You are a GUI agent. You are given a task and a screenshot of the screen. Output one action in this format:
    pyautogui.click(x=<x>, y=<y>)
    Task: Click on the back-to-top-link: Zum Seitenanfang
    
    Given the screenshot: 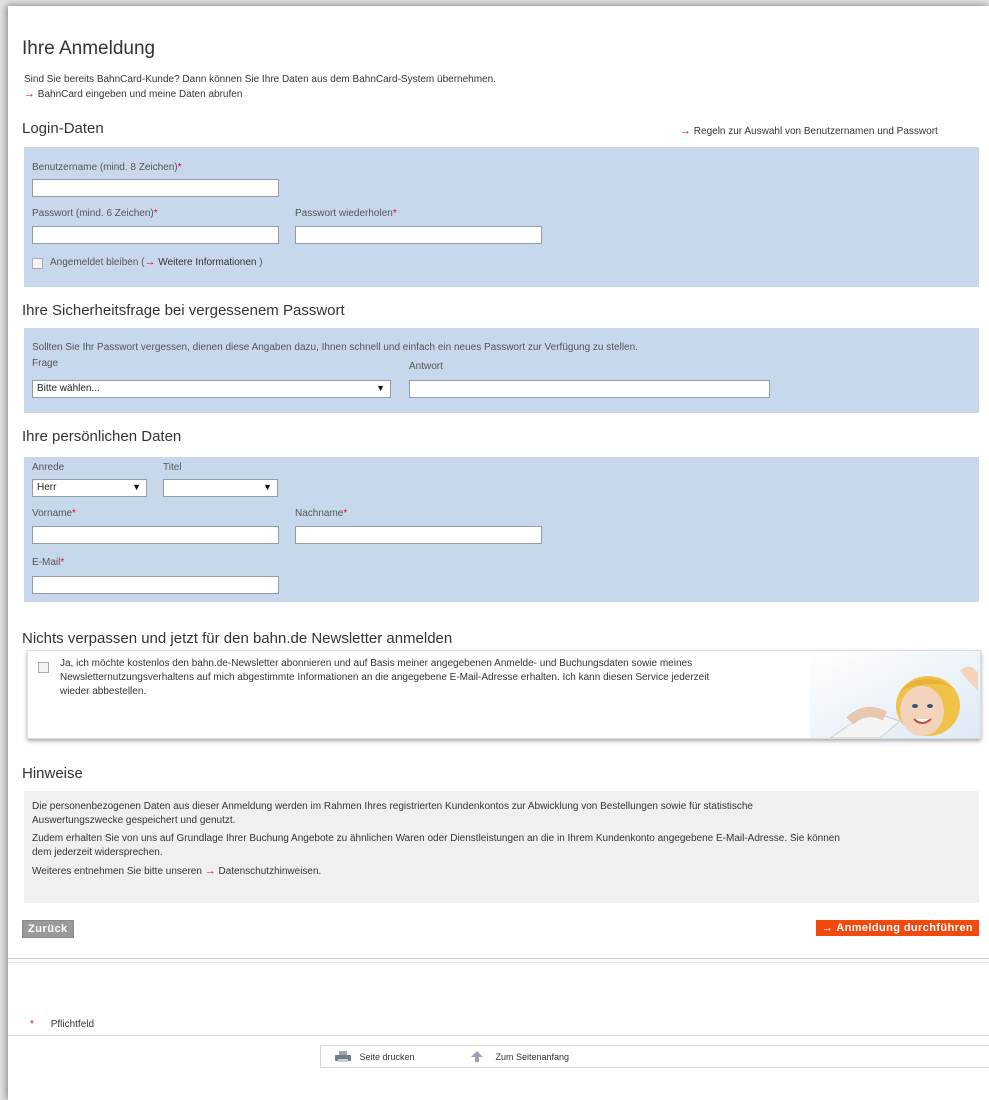 What is the action you would take?
    pyautogui.click(x=520, y=1057)
    